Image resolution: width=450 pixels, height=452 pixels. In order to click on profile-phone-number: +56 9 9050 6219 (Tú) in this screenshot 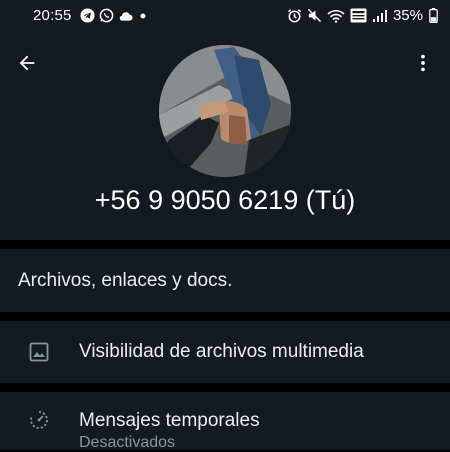, I will do `click(225, 200)`.